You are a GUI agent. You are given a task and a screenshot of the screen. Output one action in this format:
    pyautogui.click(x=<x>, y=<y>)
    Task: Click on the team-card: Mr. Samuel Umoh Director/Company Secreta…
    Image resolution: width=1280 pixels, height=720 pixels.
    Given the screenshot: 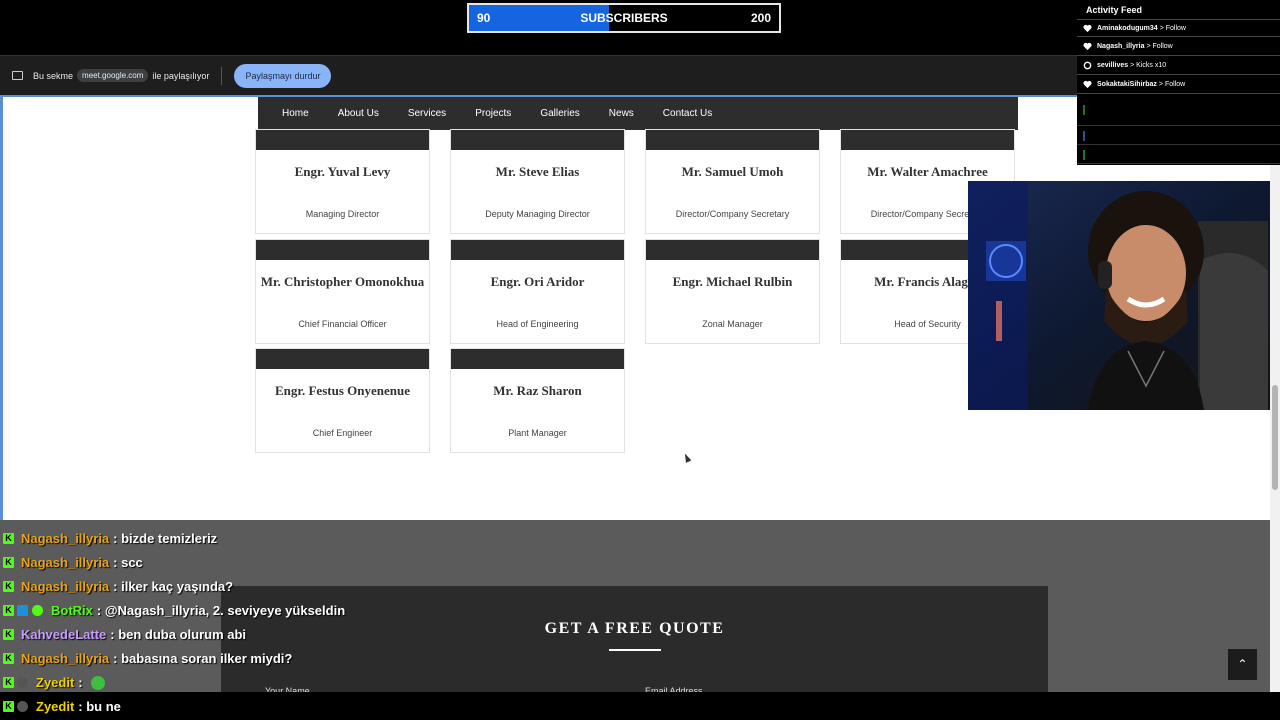 What is the action you would take?
    pyautogui.click(x=732, y=181)
    